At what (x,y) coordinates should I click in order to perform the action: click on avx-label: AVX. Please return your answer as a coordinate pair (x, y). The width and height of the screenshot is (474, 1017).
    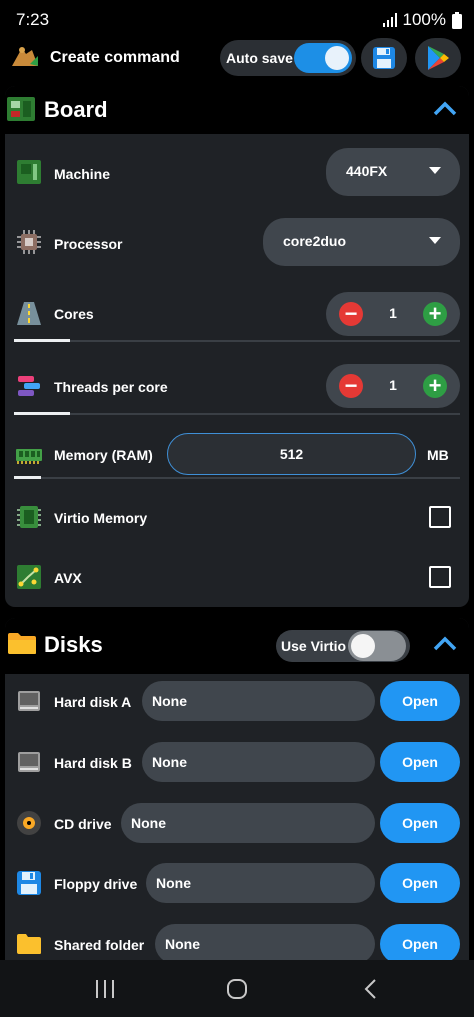
    Looking at the image, I should click on (68, 578).